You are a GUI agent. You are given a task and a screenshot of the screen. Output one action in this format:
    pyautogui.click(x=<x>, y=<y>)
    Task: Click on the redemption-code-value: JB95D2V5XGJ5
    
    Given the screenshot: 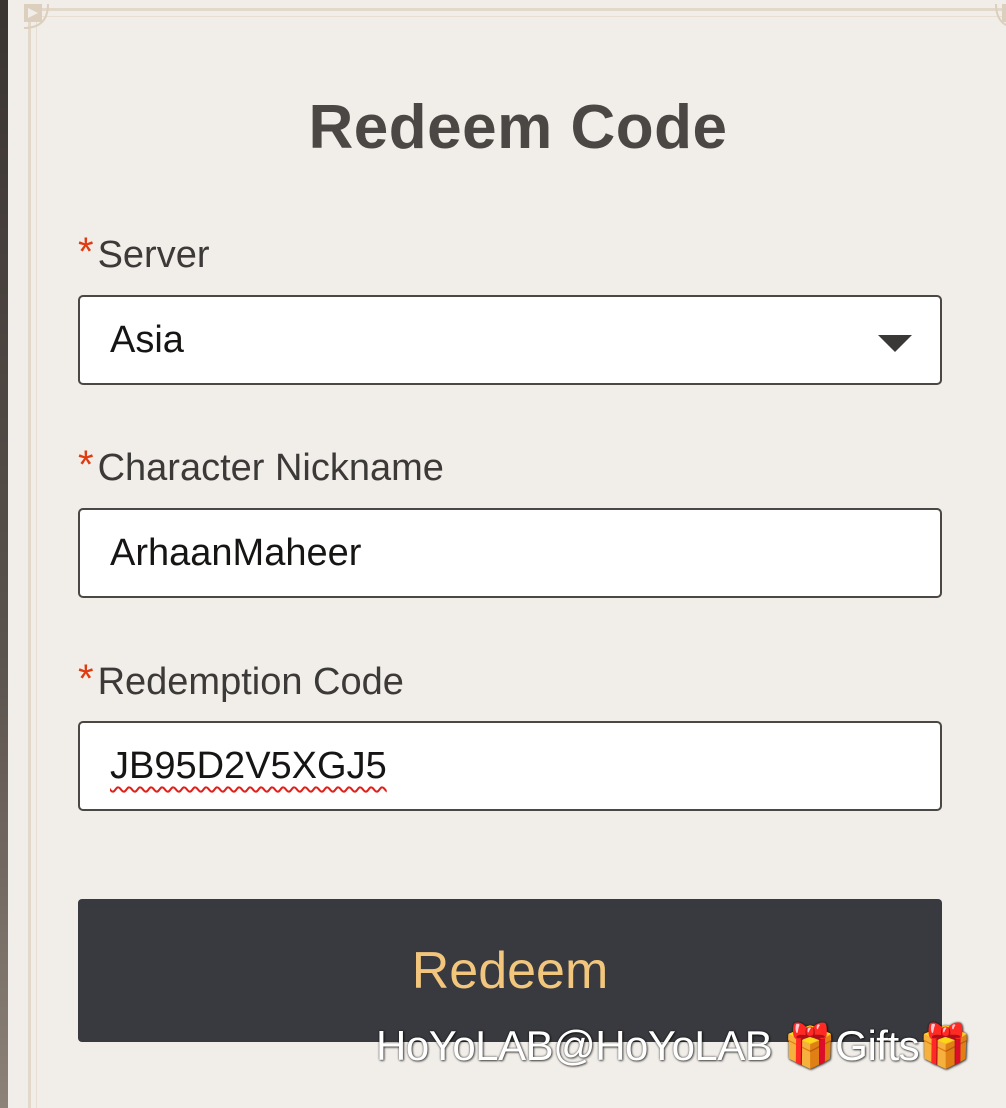 What is the action you would take?
    pyautogui.click(x=248, y=766)
    